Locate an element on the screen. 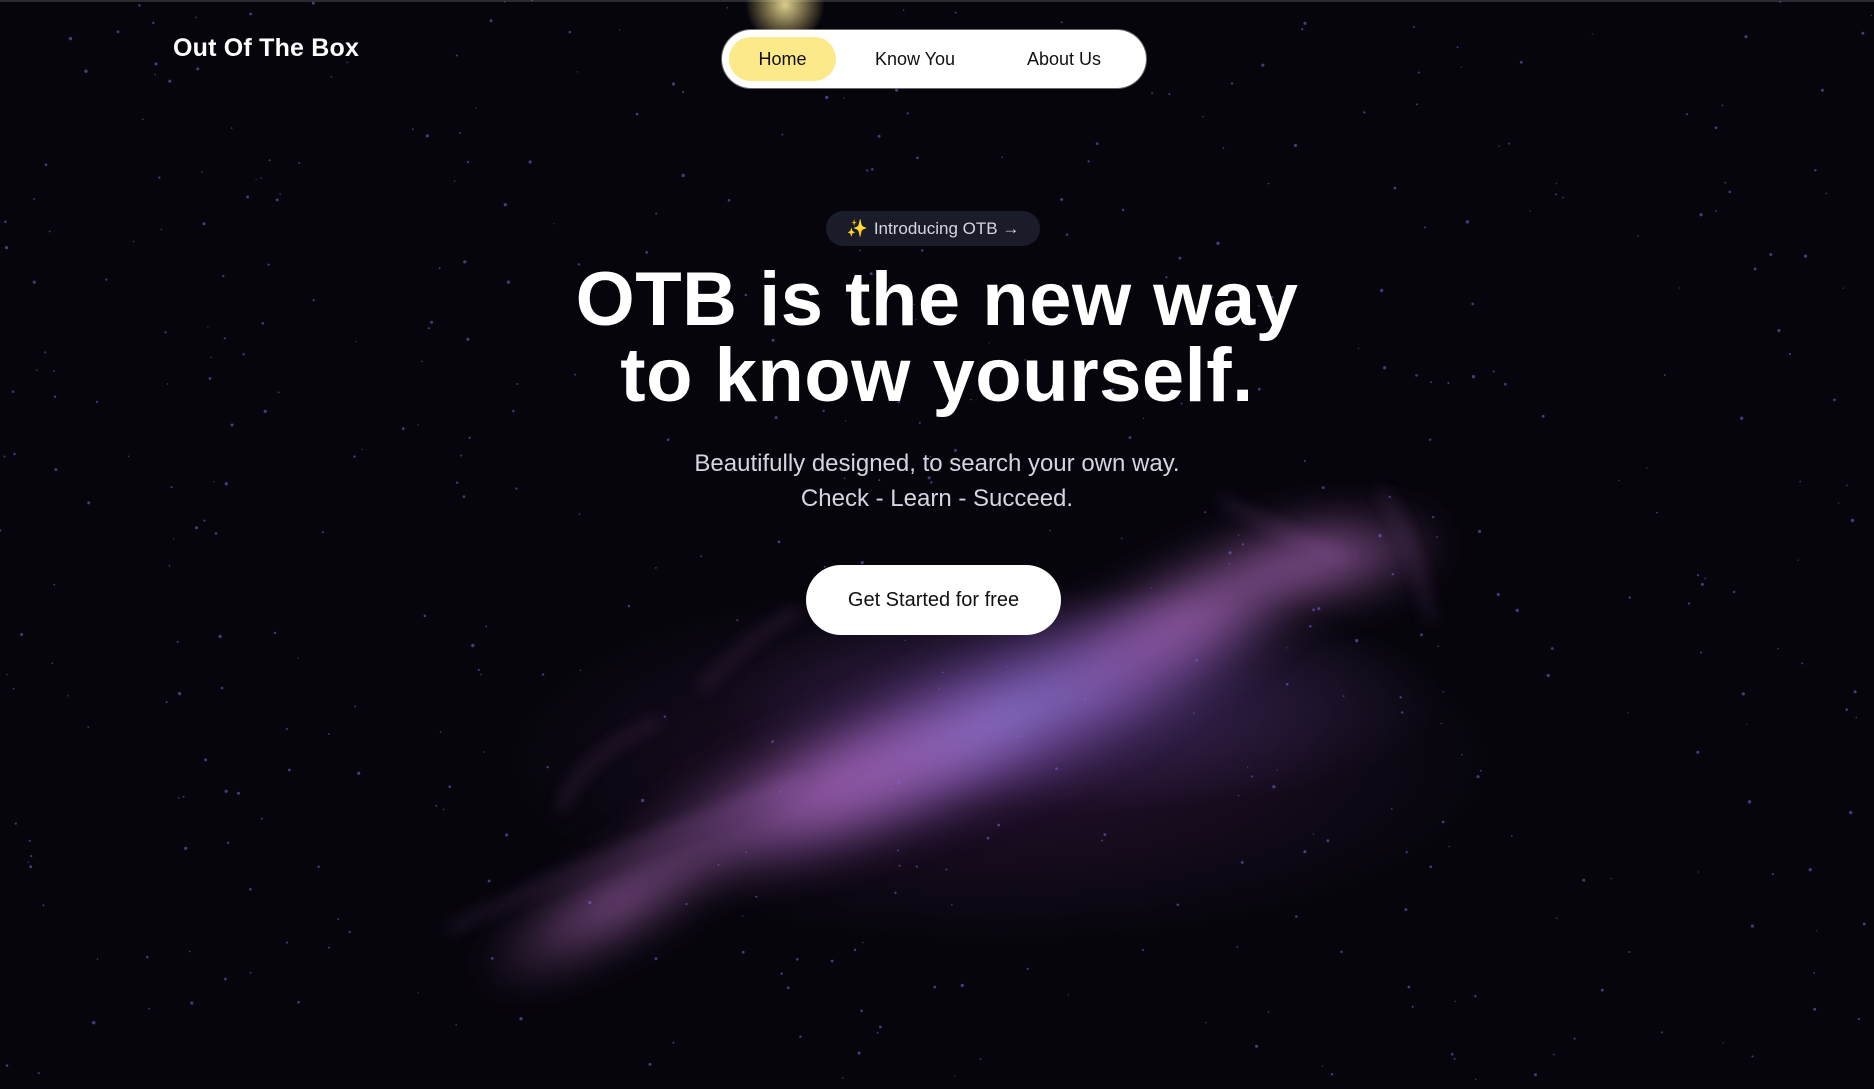 The image size is (1874, 1089). main-navigation: Home Know You About Us is located at coordinates (934, 59).